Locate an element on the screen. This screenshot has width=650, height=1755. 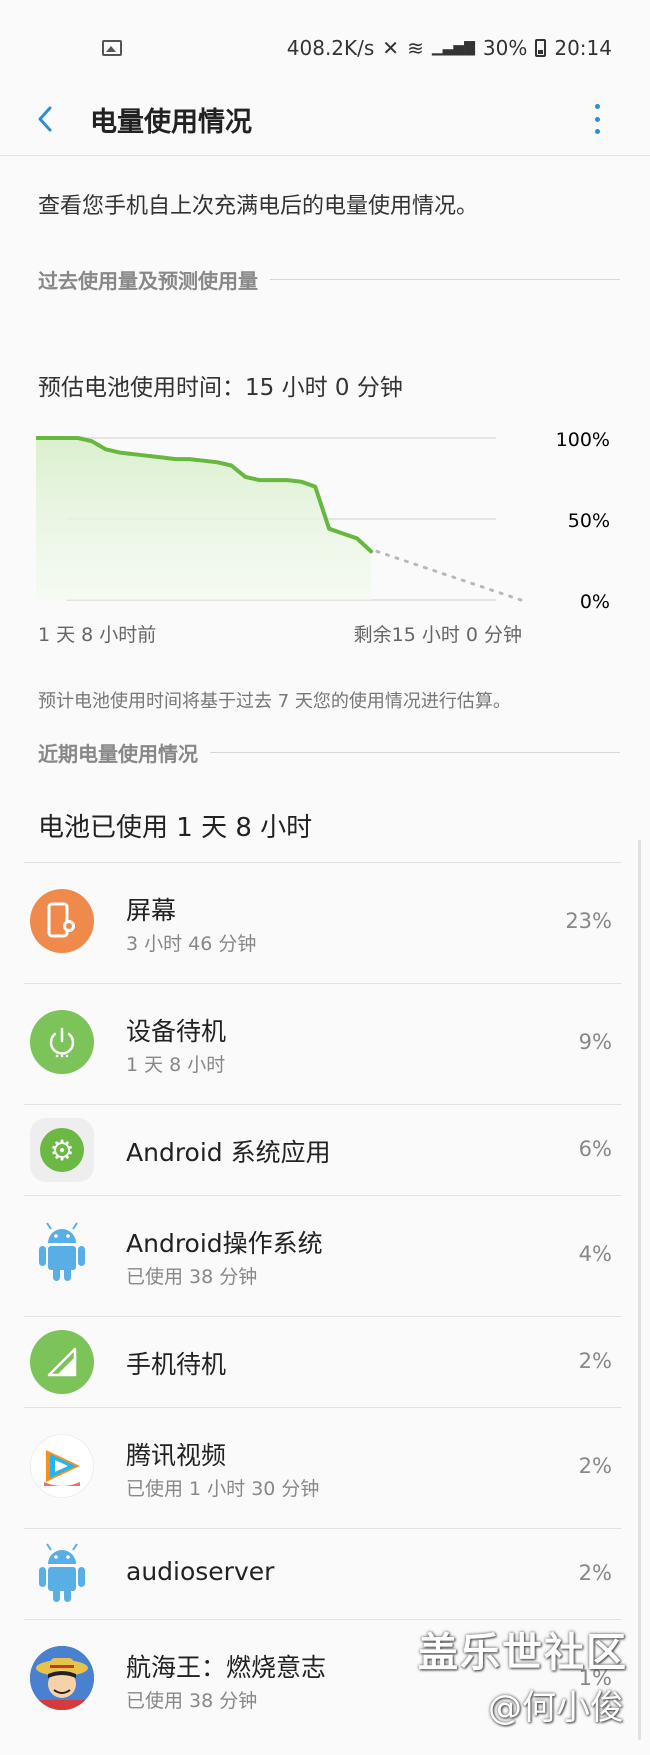
clock: 20:14 is located at coordinates (583, 48).